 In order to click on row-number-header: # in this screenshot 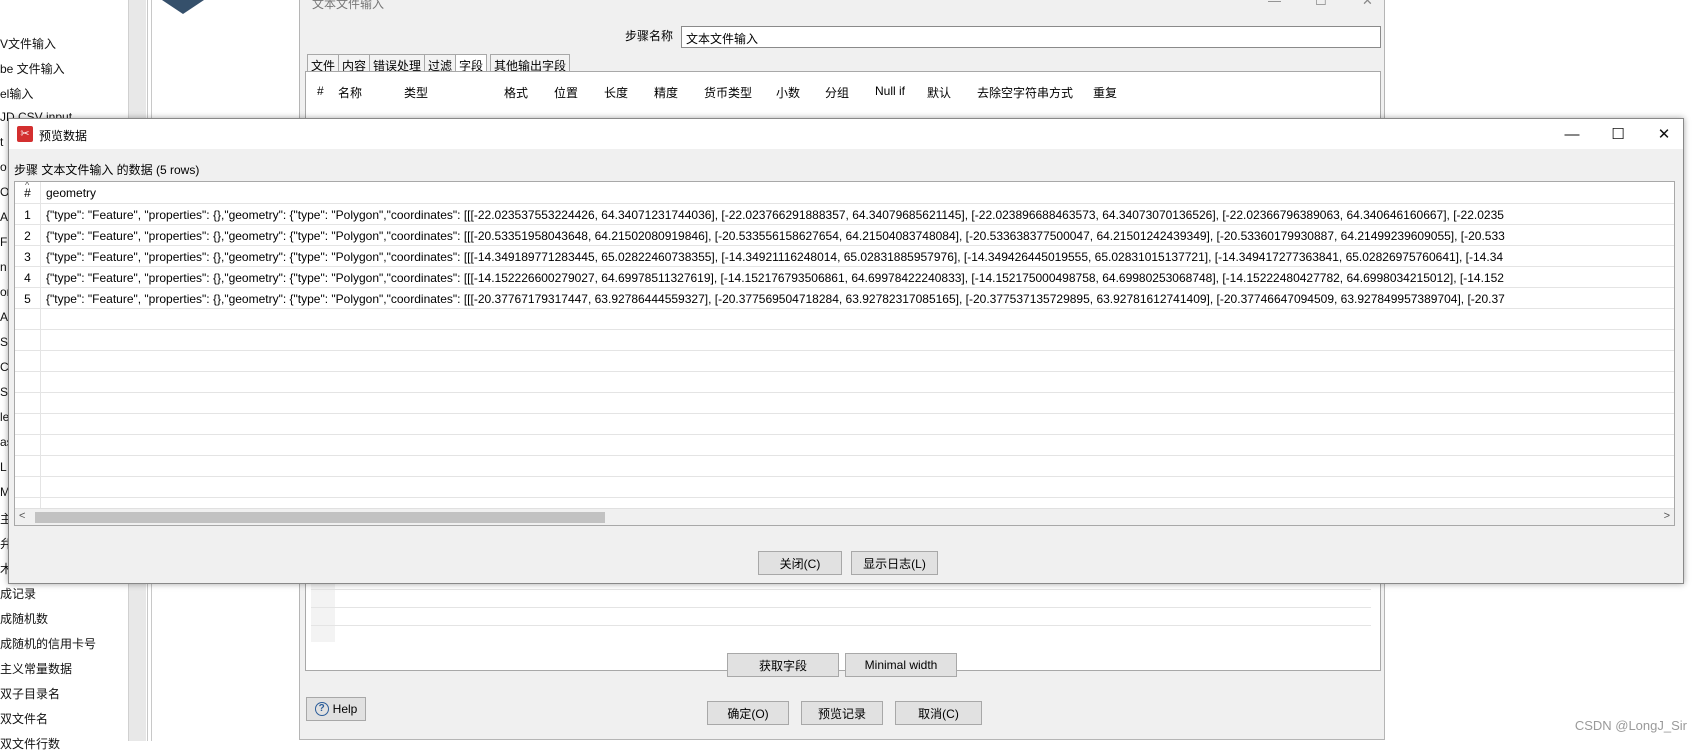, I will do `click(28, 193)`.